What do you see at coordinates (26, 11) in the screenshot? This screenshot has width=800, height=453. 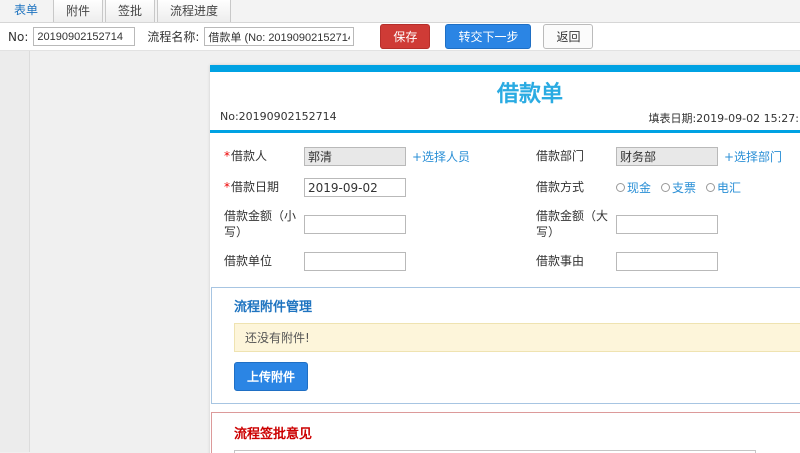 I see `tab-form: 表单` at bounding box center [26, 11].